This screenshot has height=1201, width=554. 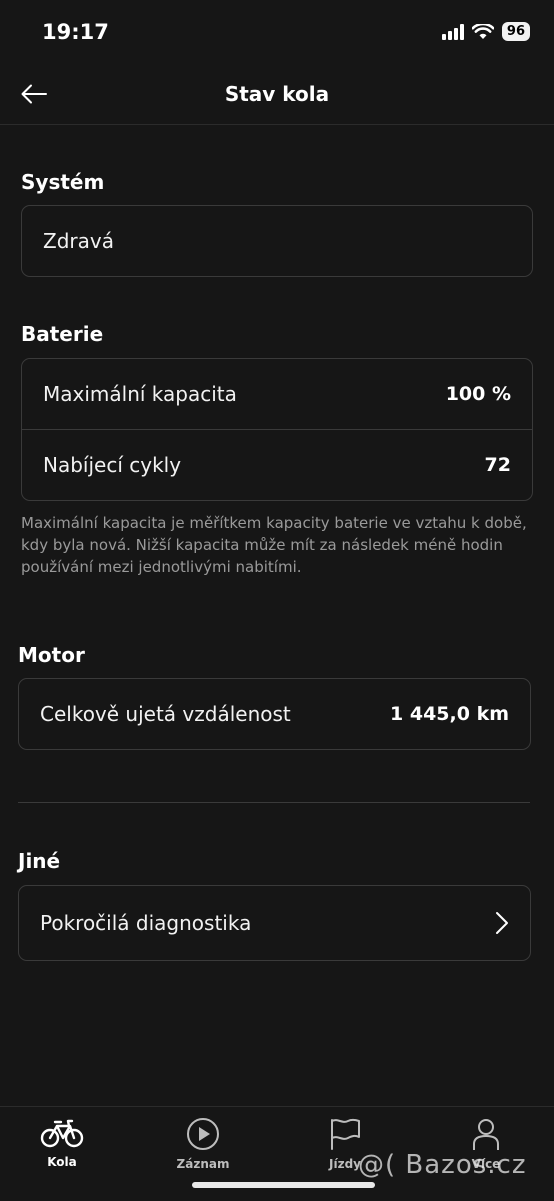 I want to click on system-card: Zdravá, so click(x=277, y=241).